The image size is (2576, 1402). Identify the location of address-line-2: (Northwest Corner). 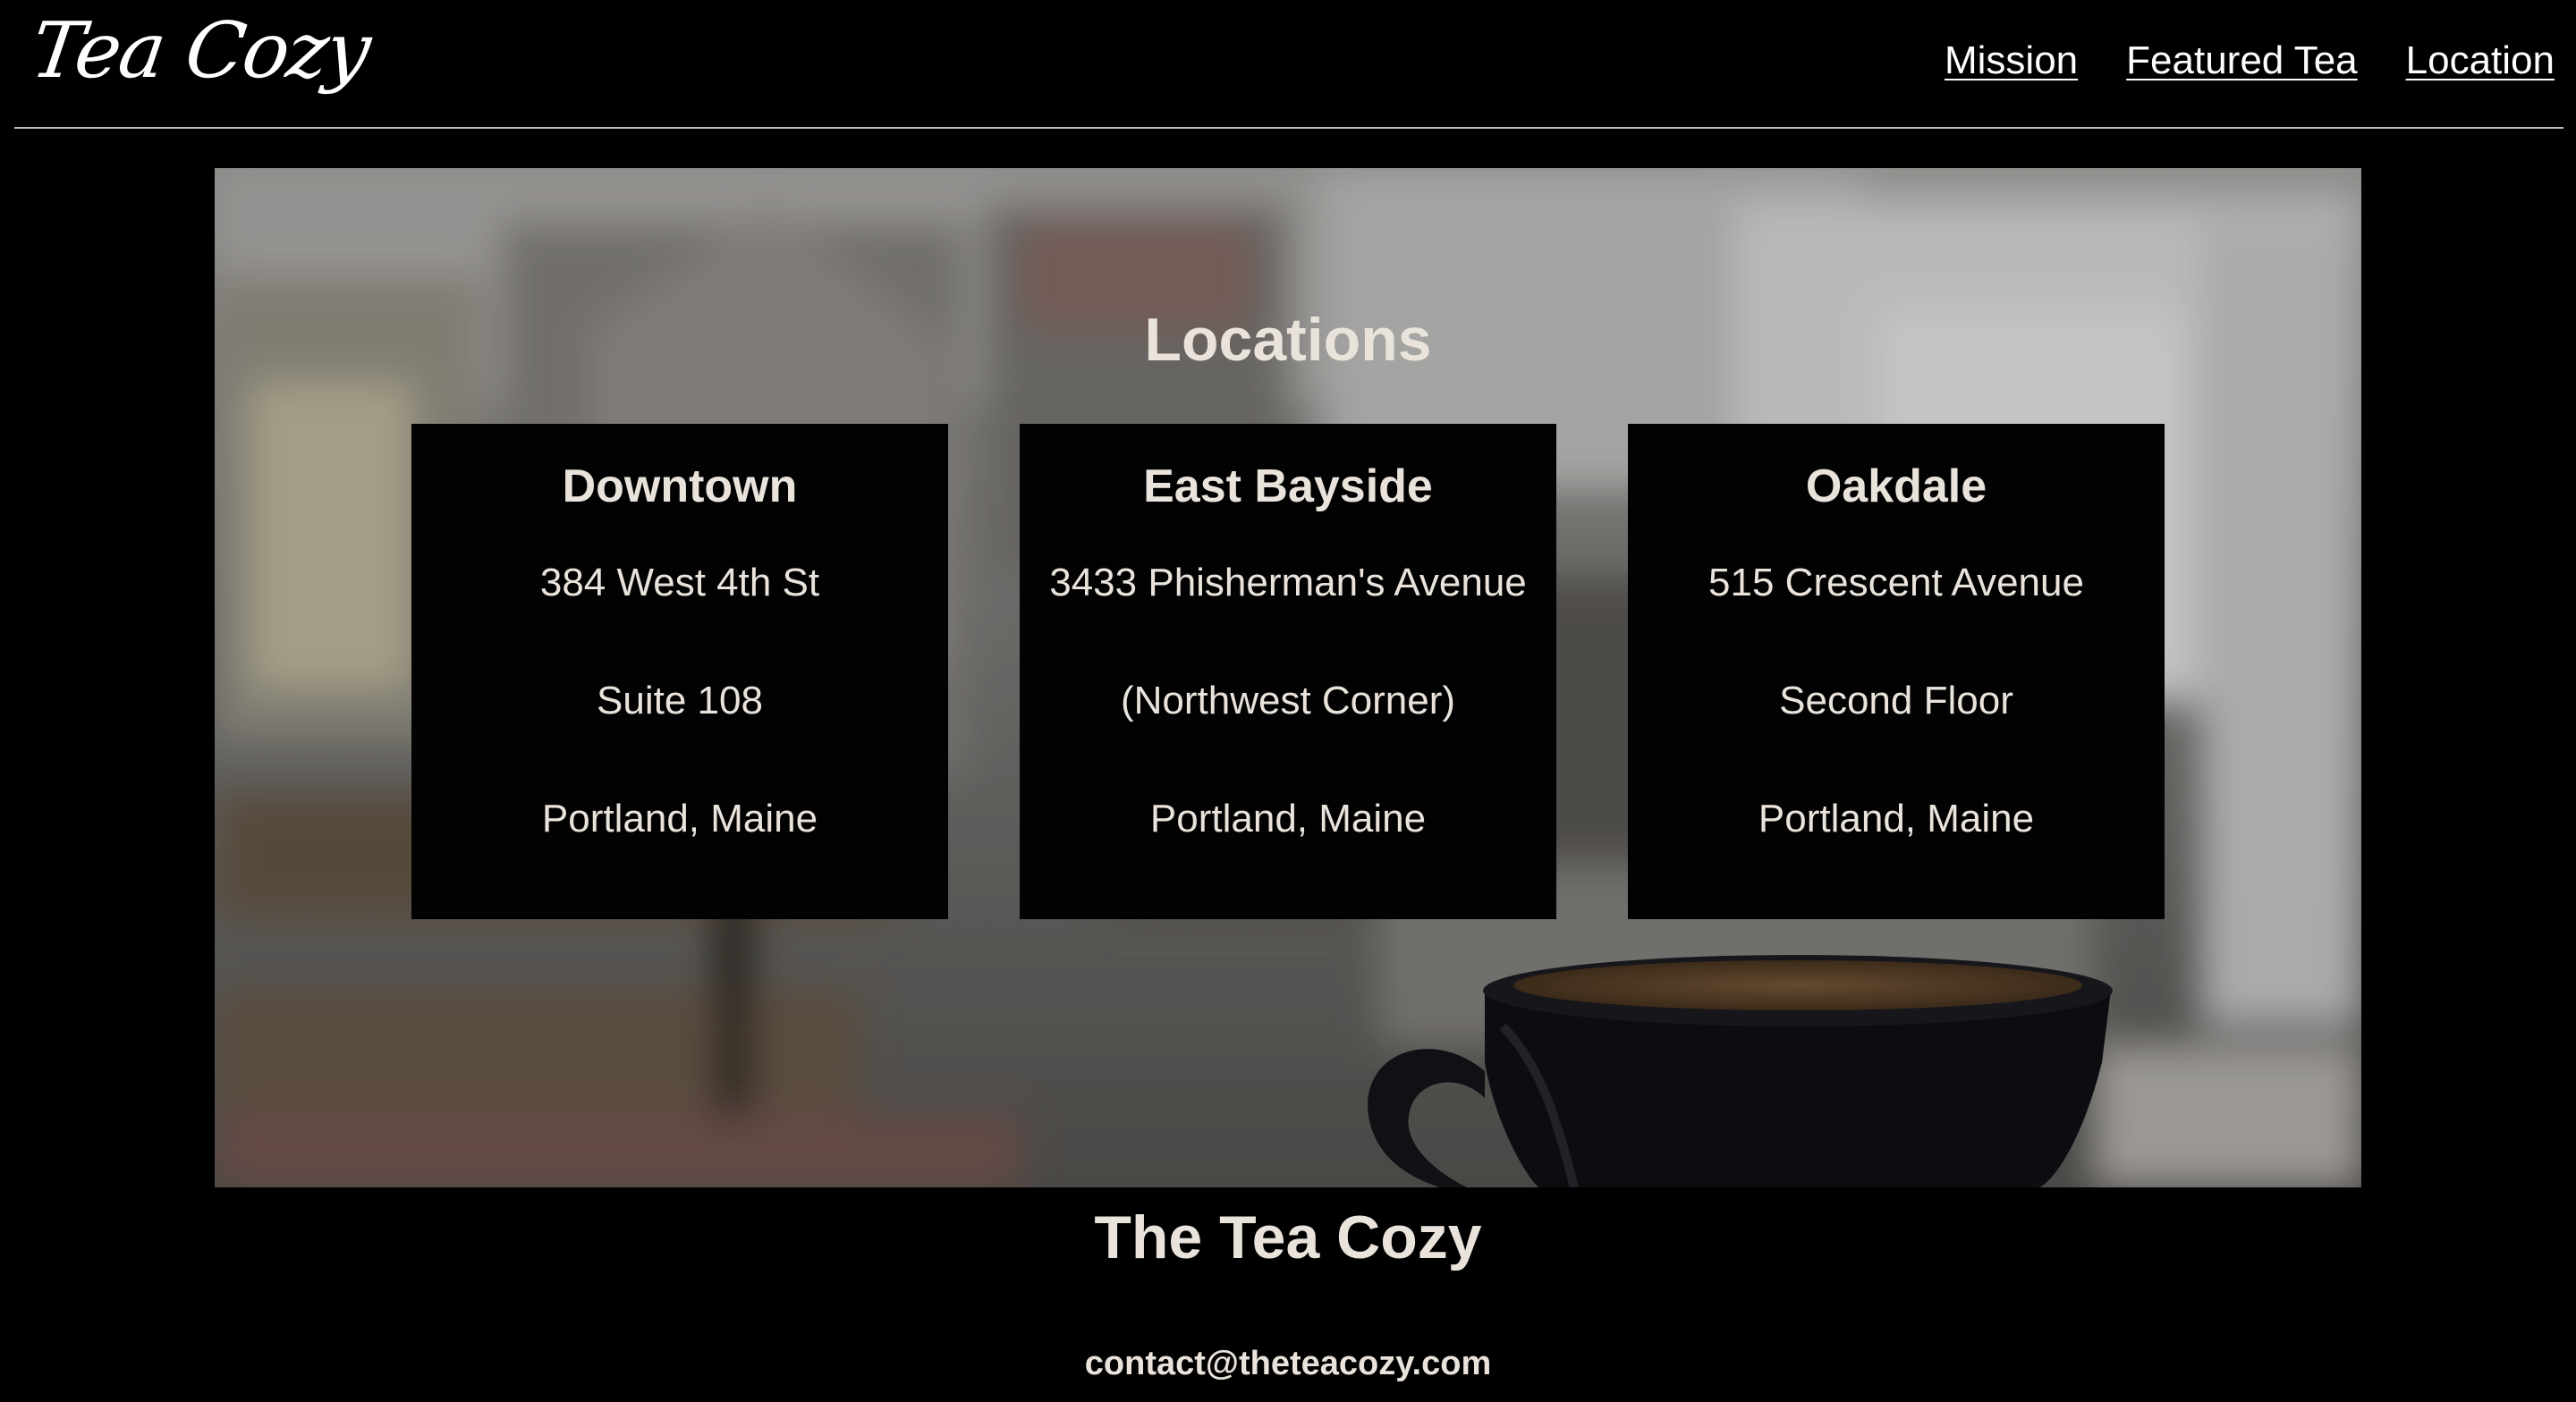
(1288, 700).